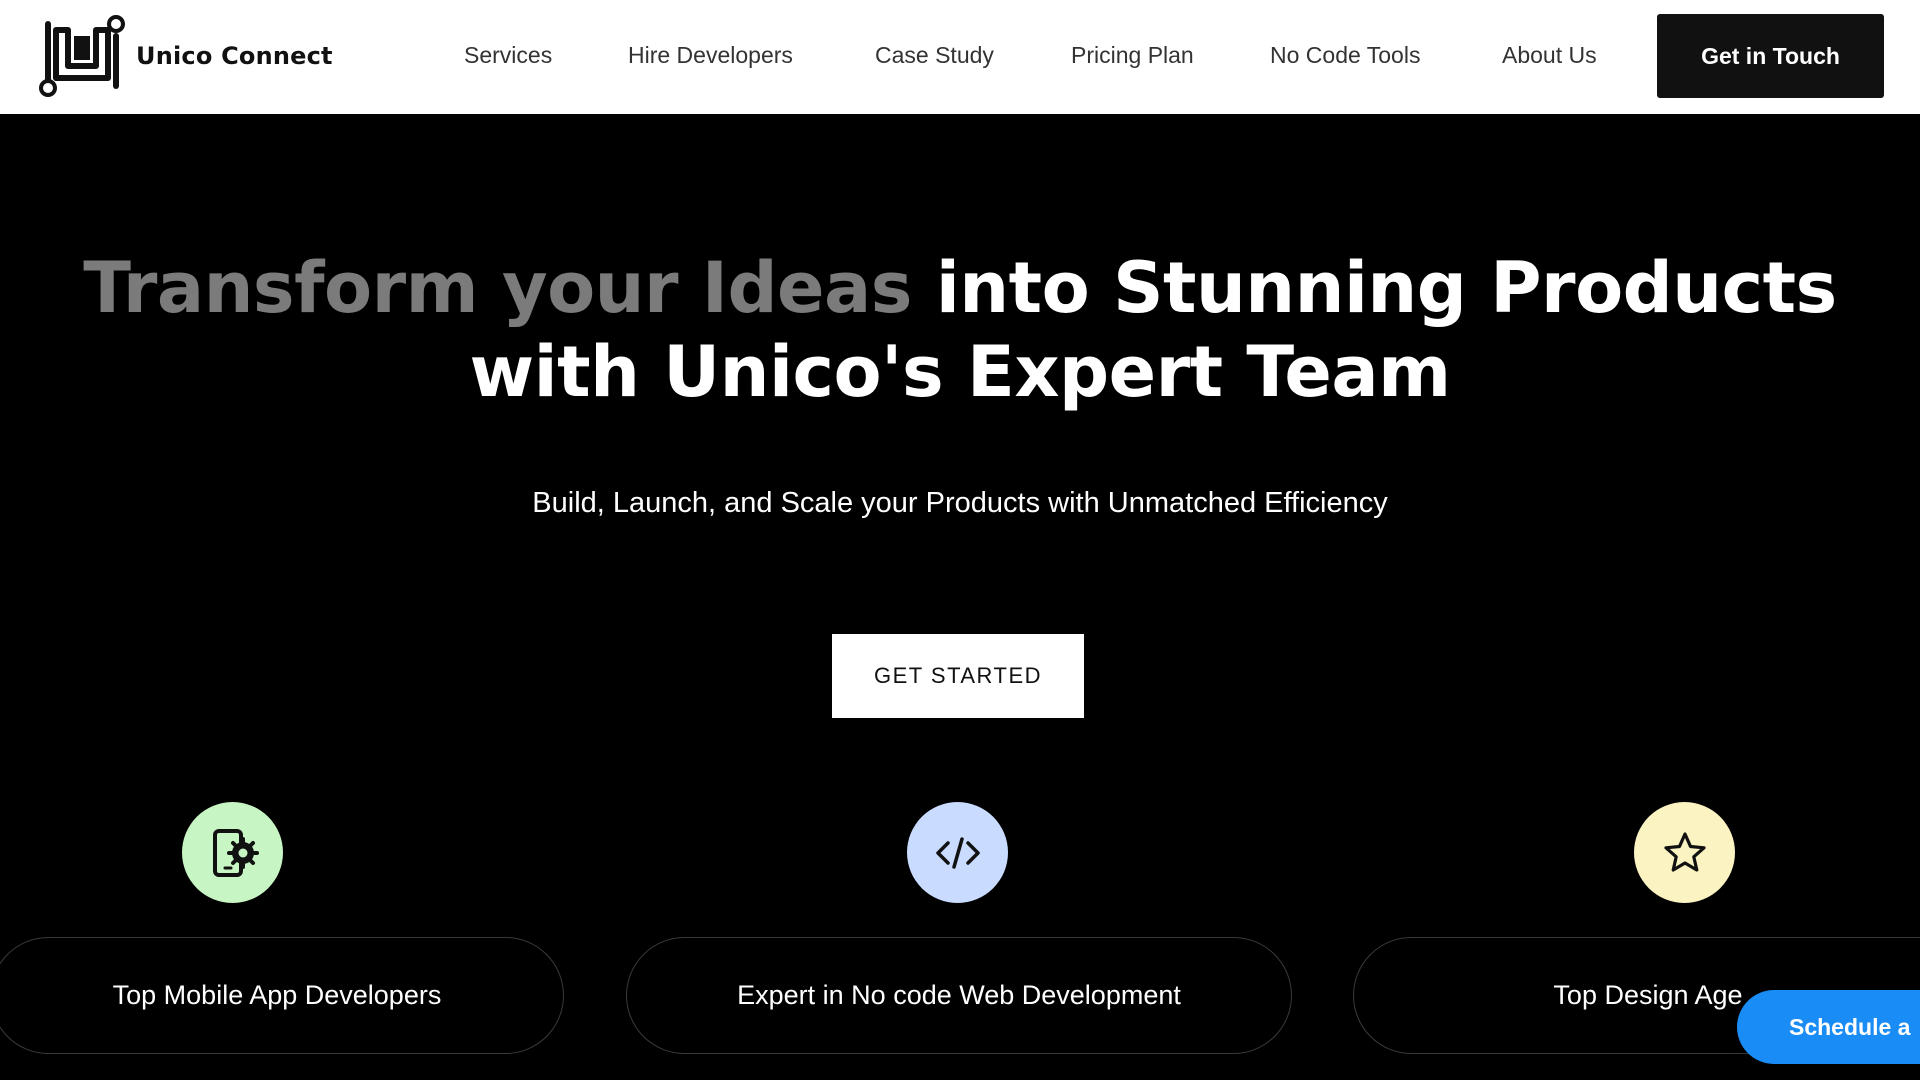 This screenshot has width=1920, height=1080. Describe the element at coordinates (1648, 995) in the screenshot. I see `feature-label: Top Design Age` at that location.